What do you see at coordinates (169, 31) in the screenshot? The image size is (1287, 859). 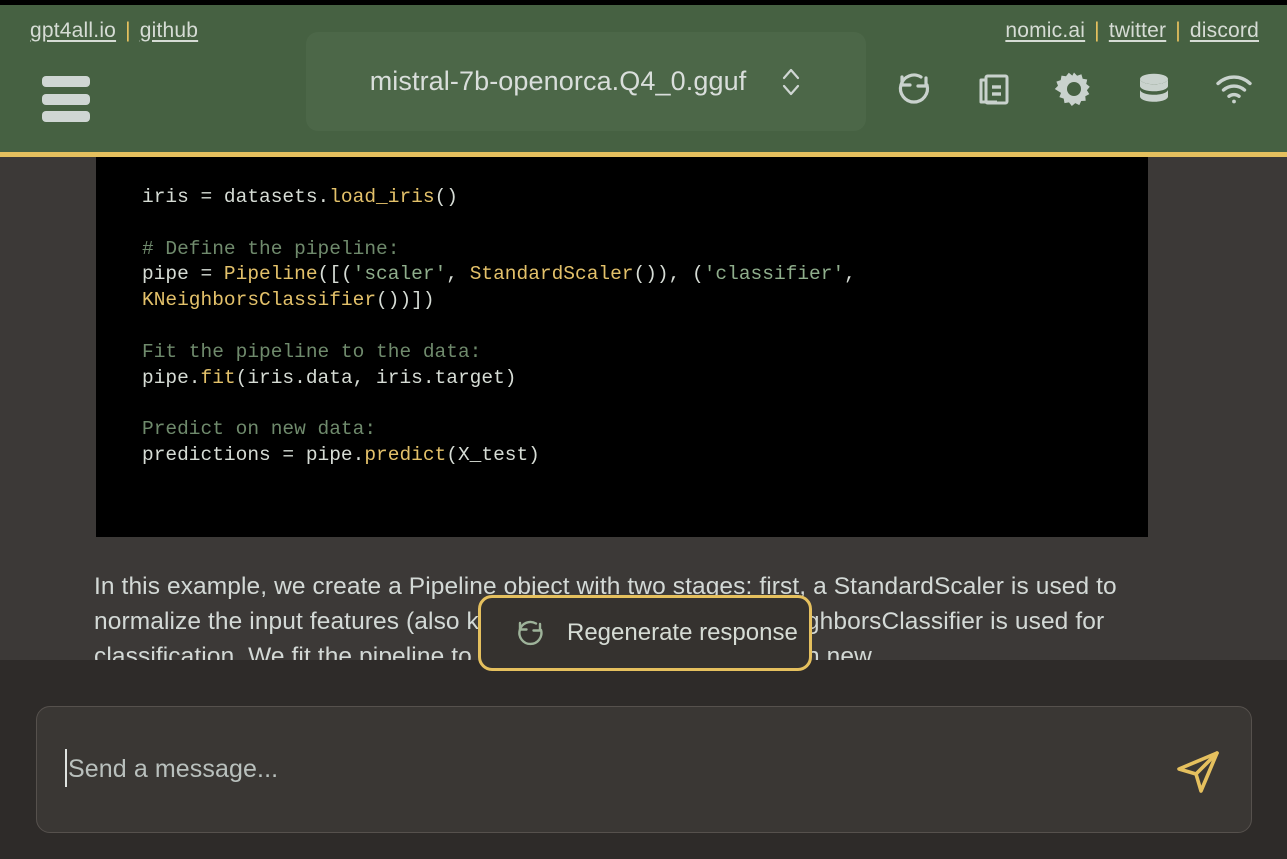 I see `link-github: github` at bounding box center [169, 31].